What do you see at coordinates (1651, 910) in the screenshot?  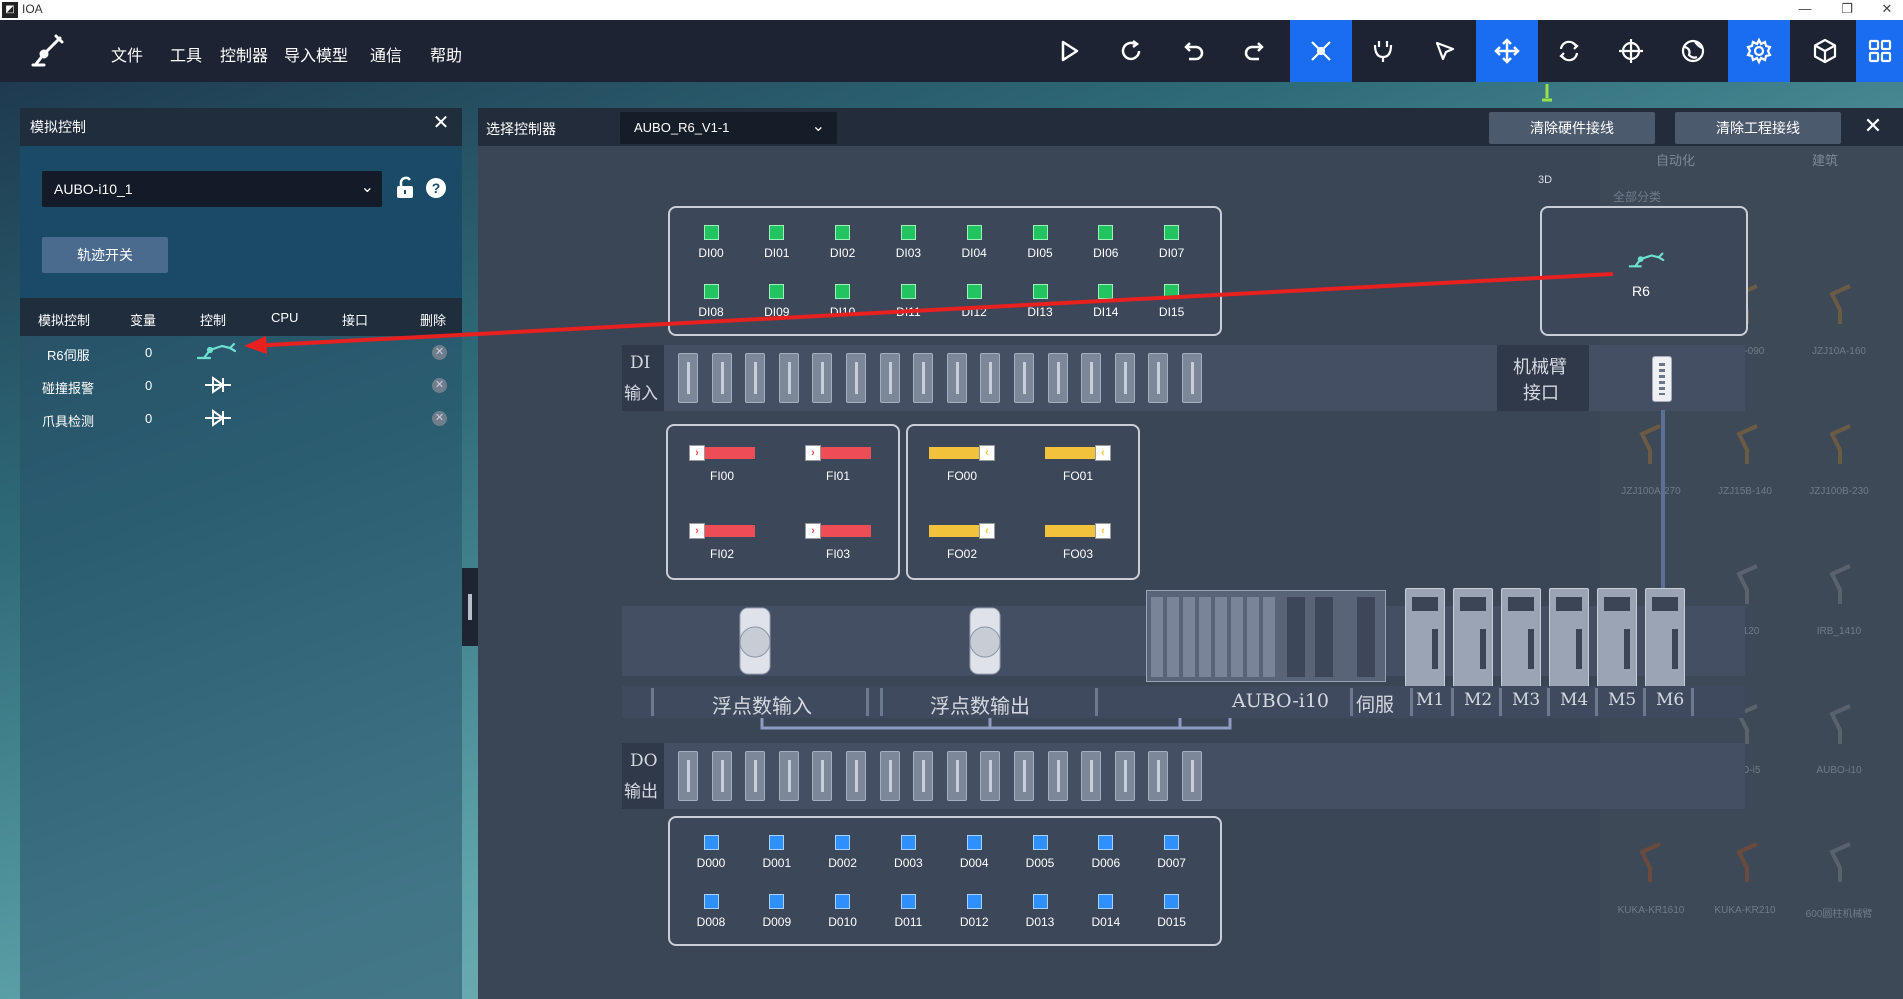 I see `gallery-item: KUKA-KR1610` at bounding box center [1651, 910].